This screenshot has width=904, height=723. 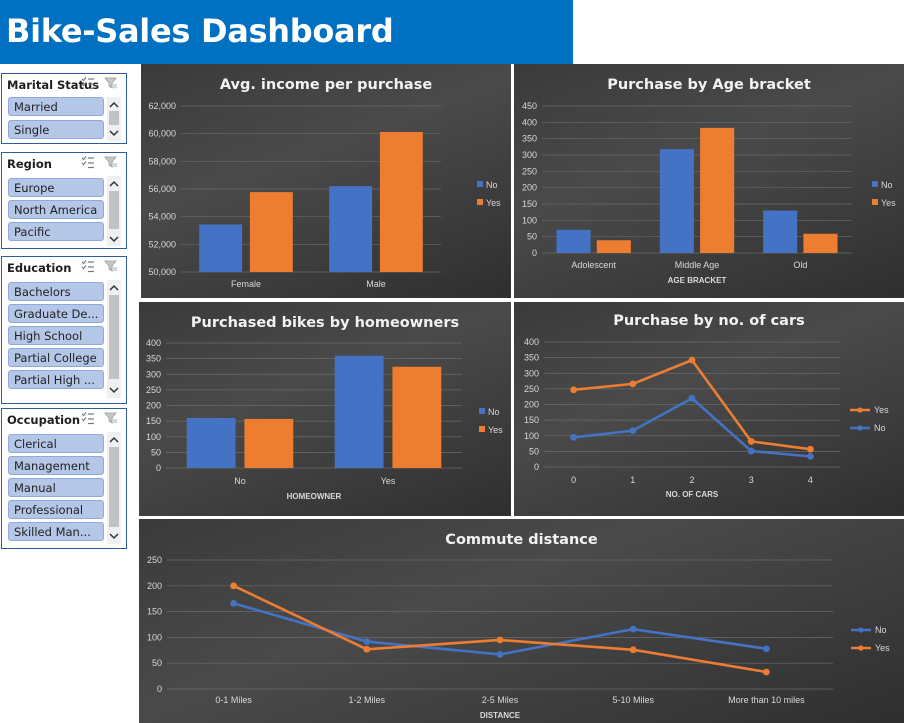 I want to click on x-tick-label: 5-10 Miles, so click(x=633, y=700).